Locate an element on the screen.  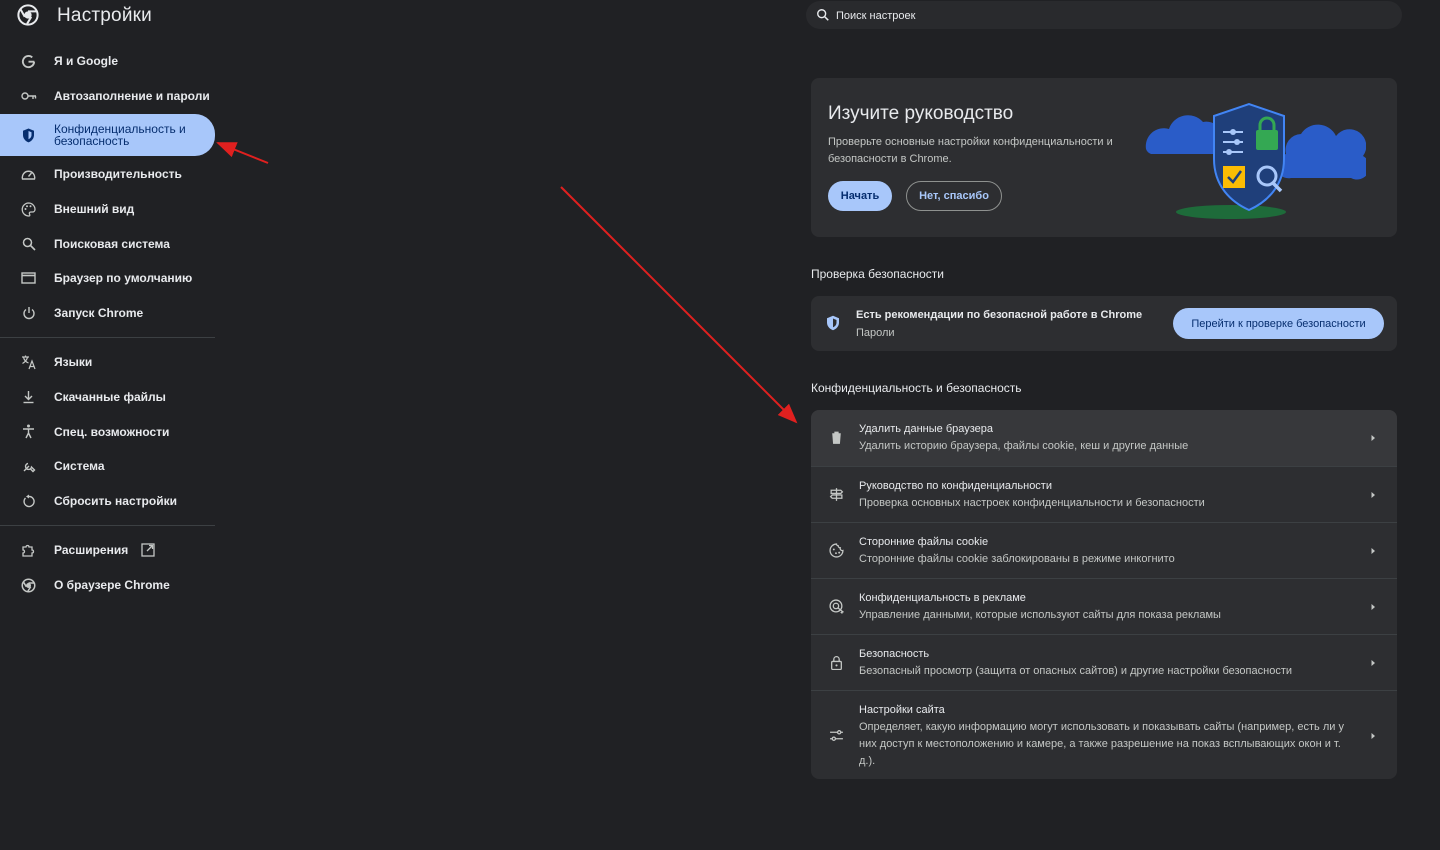
start-guide-button: Начать is located at coordinates (860, 196).